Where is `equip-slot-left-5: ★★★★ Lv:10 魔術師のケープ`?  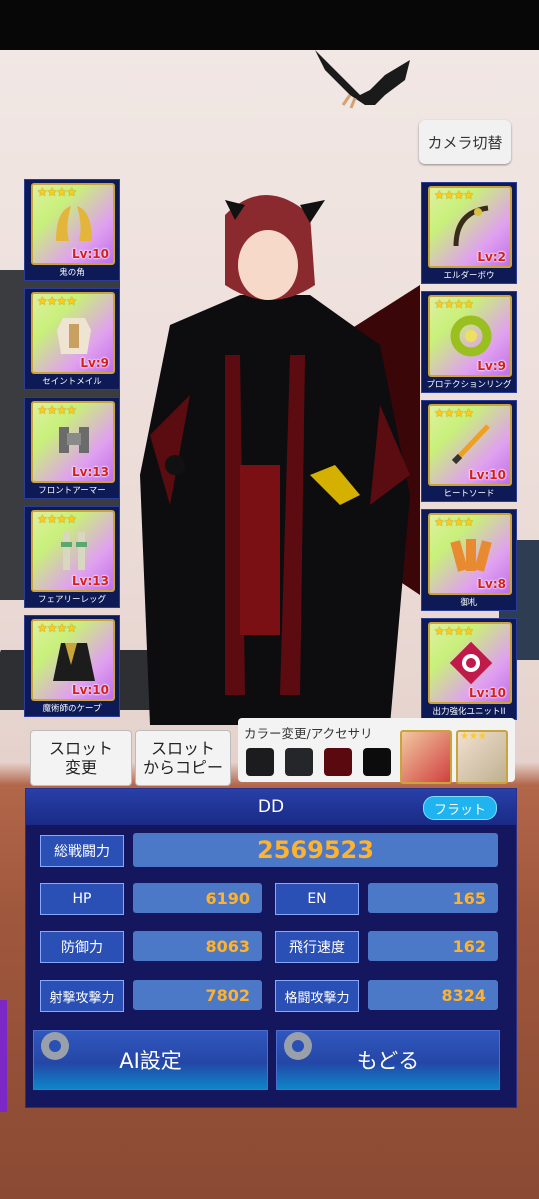 equip-slot-left-5: ★★★★ Lv:10 魔術師のケープ is located at coordinates (72, 666).